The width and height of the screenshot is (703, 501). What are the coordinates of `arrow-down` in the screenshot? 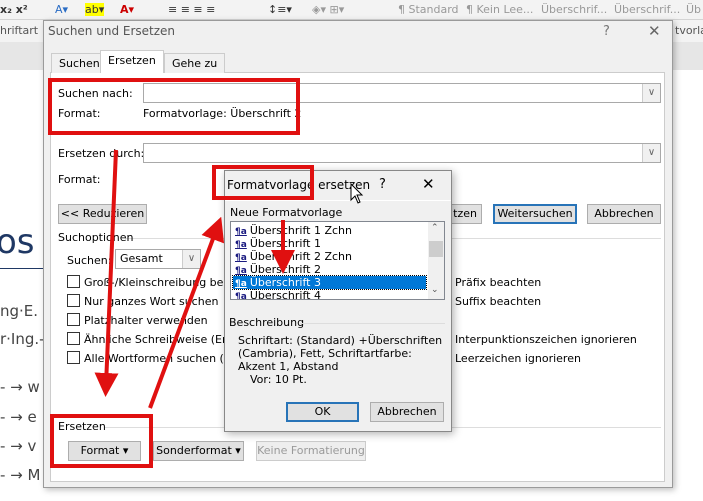 It's located at (106, 273).